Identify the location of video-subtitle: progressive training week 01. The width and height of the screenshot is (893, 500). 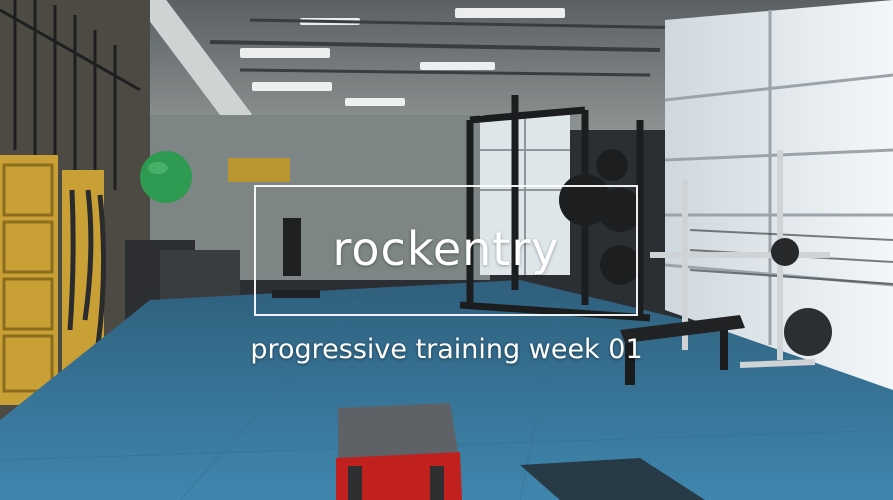
(446, 349).